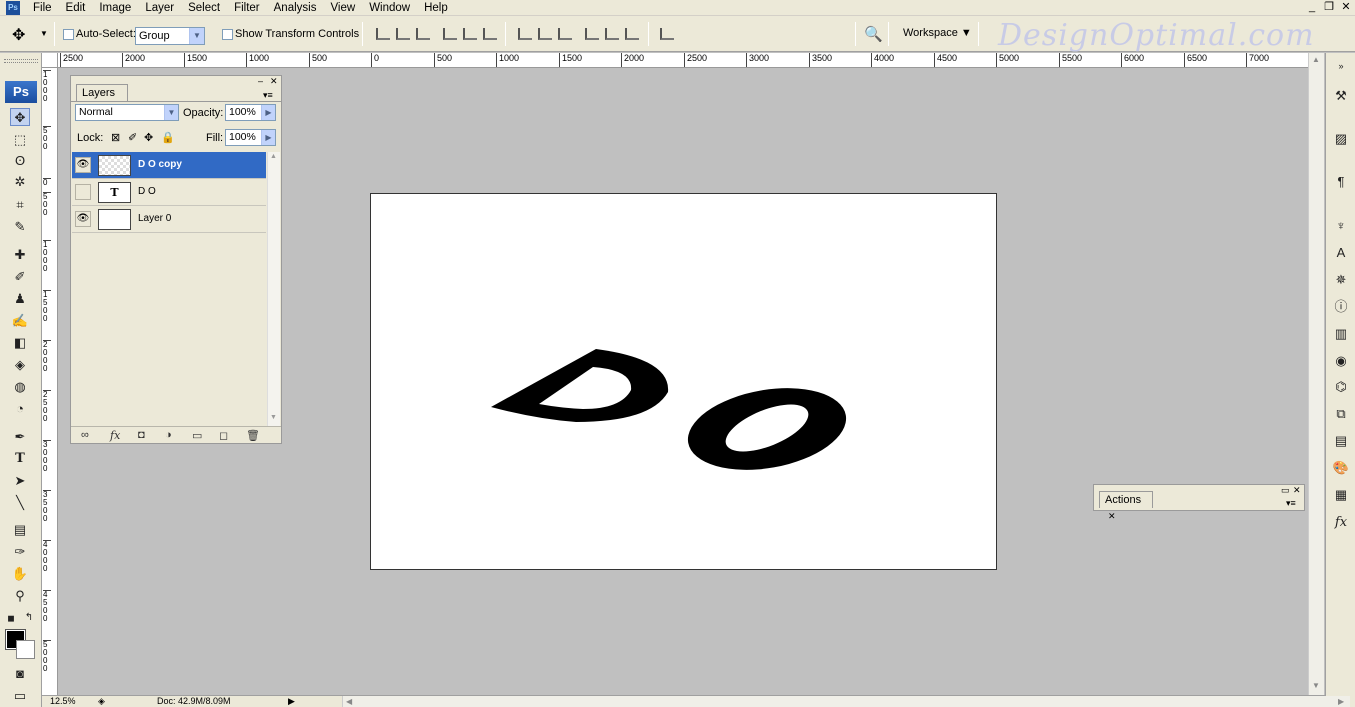 This screenshot has width=1355, height=707. Describe the element at coordinates (168, 435) in the screenshot. I see `adjustment-layer-icon: ◑` at that location.